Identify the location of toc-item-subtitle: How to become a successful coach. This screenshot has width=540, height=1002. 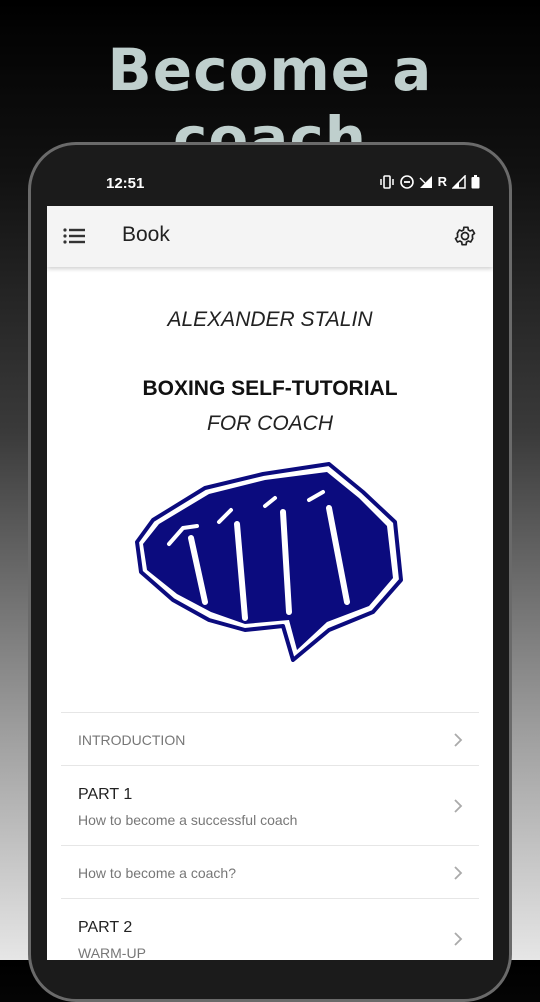
(188, 820).